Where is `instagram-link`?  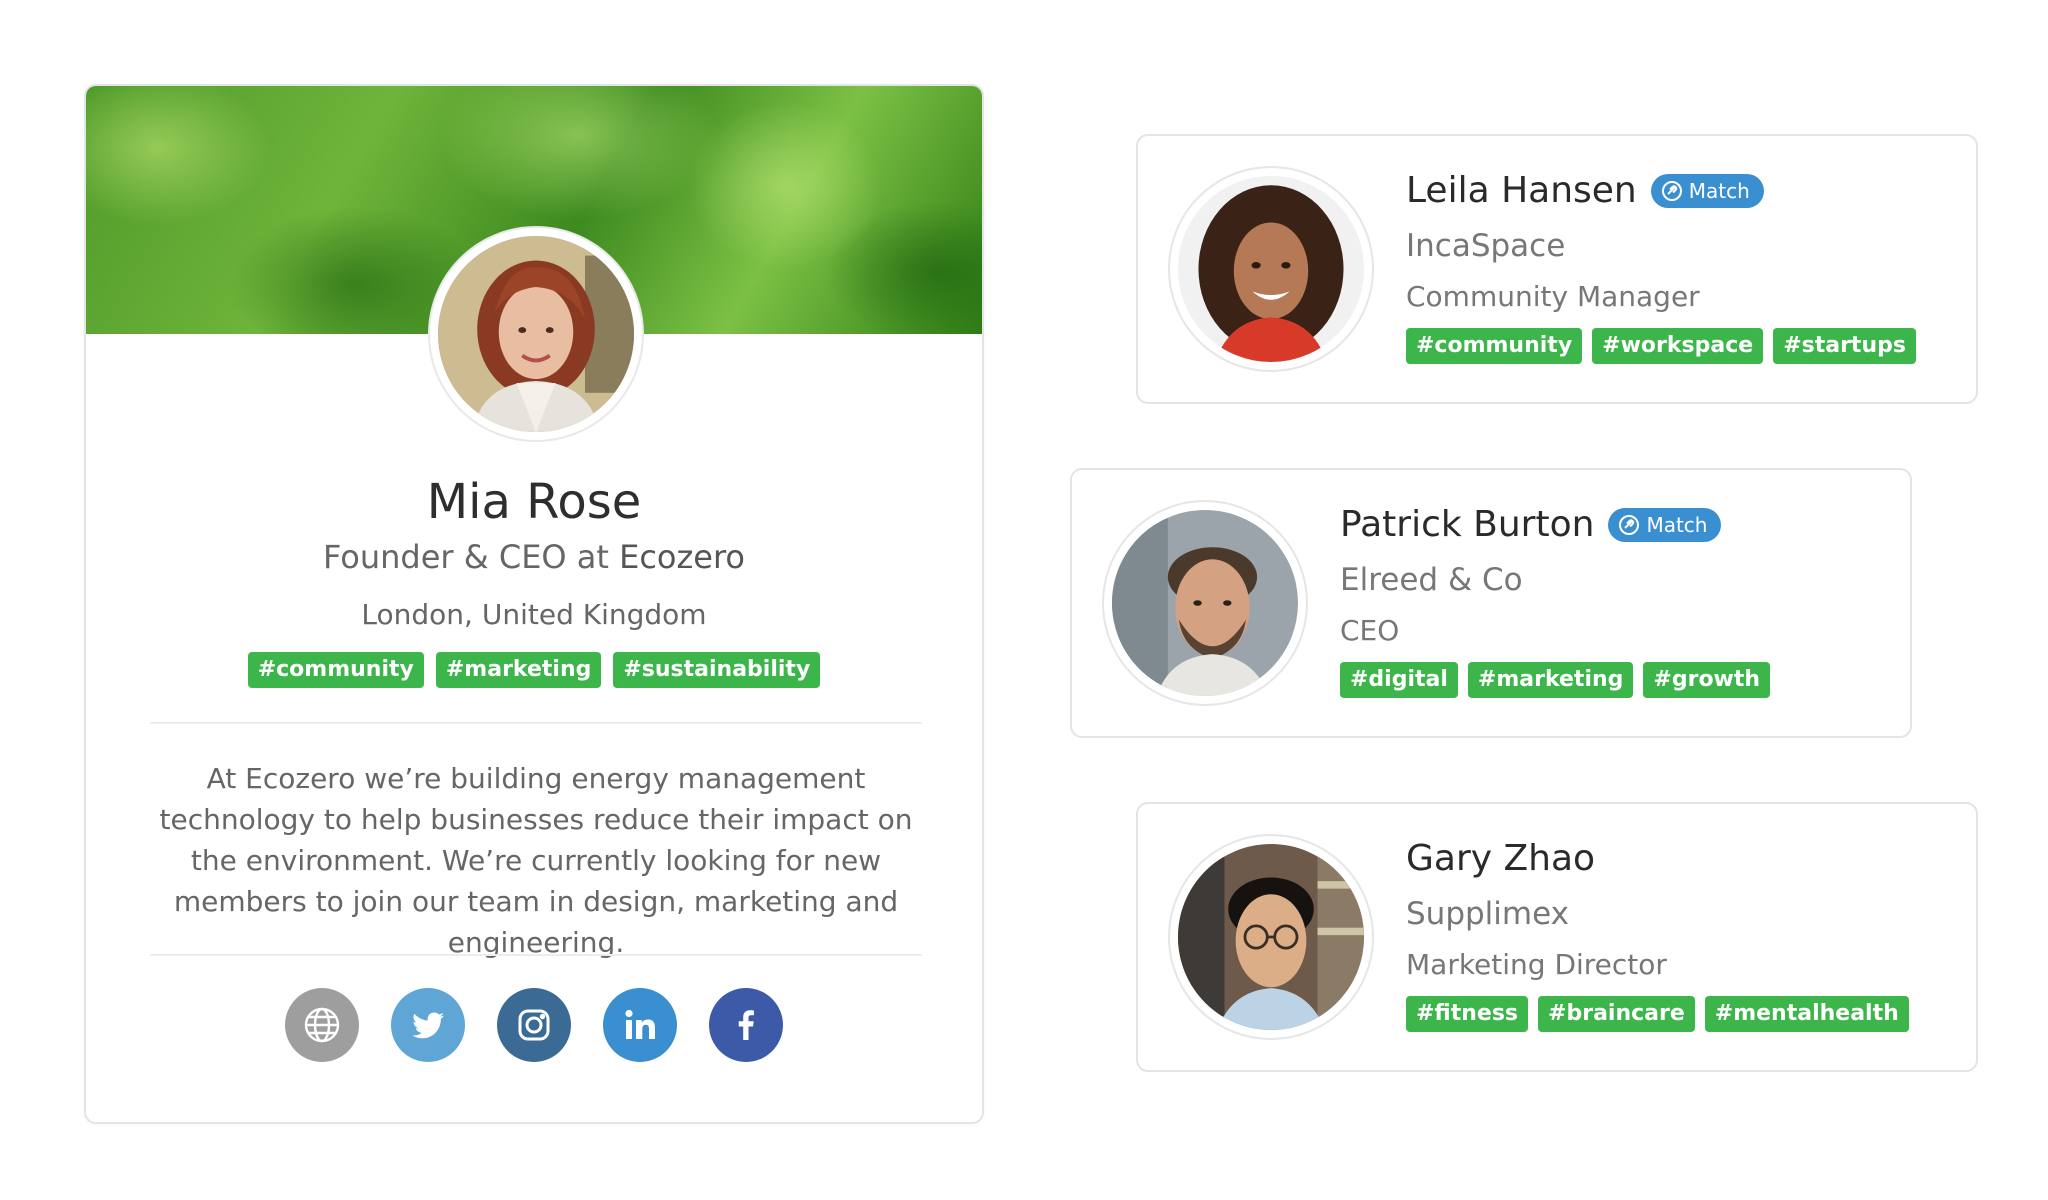
instagram-link is located at coordinates (534, 1025).